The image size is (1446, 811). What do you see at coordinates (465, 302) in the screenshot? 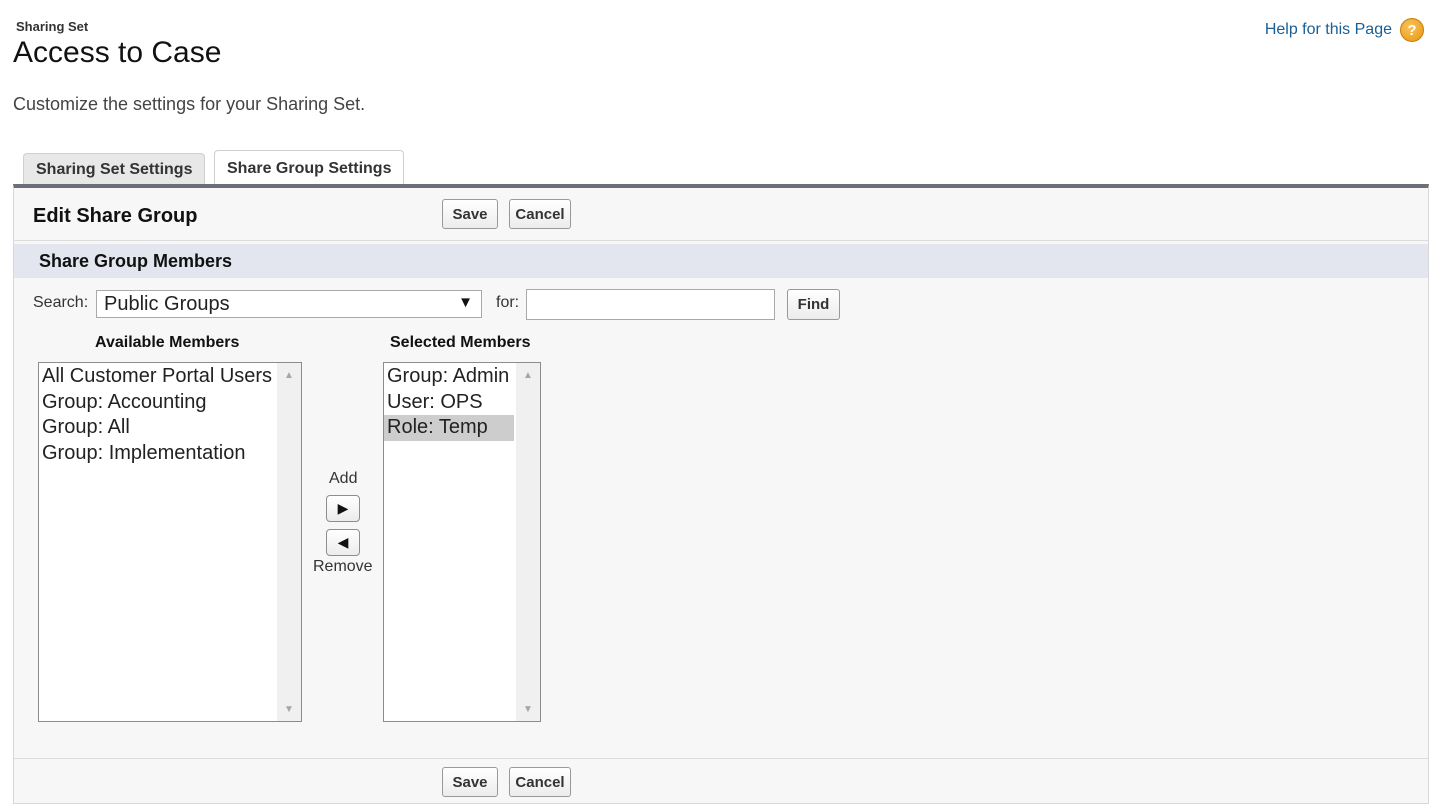
I see `dropdown-arrow-icon: ▼` at bounding box center [465, 302].